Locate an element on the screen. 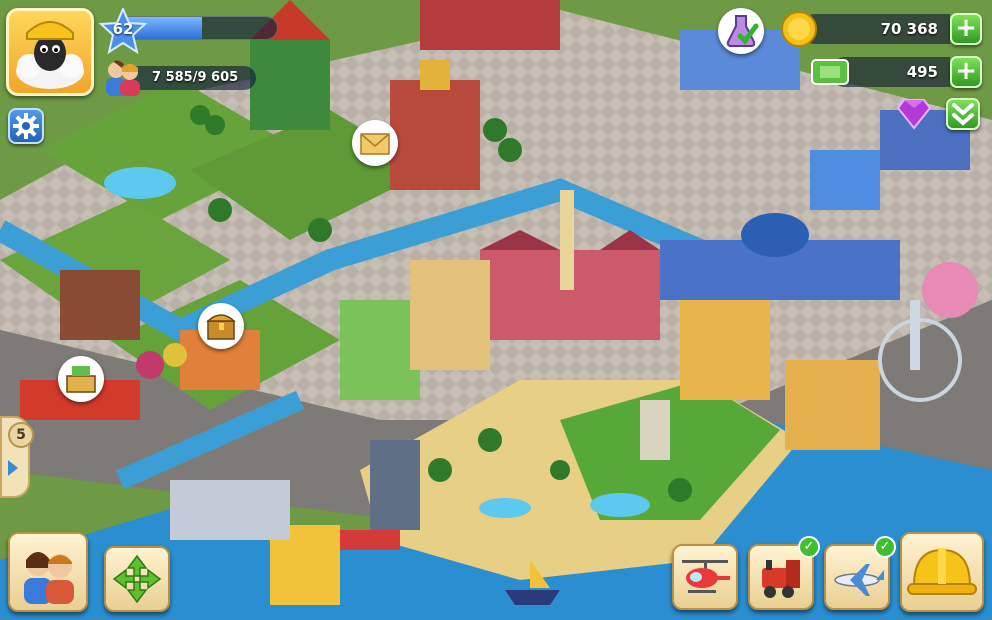  helicopter-button is located at coordinates (705, 577).